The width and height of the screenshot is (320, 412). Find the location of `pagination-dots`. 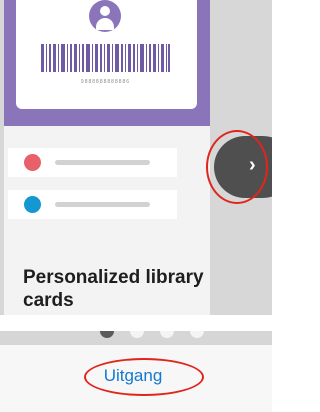

pagination-dots is located at coordinates (136, 338).